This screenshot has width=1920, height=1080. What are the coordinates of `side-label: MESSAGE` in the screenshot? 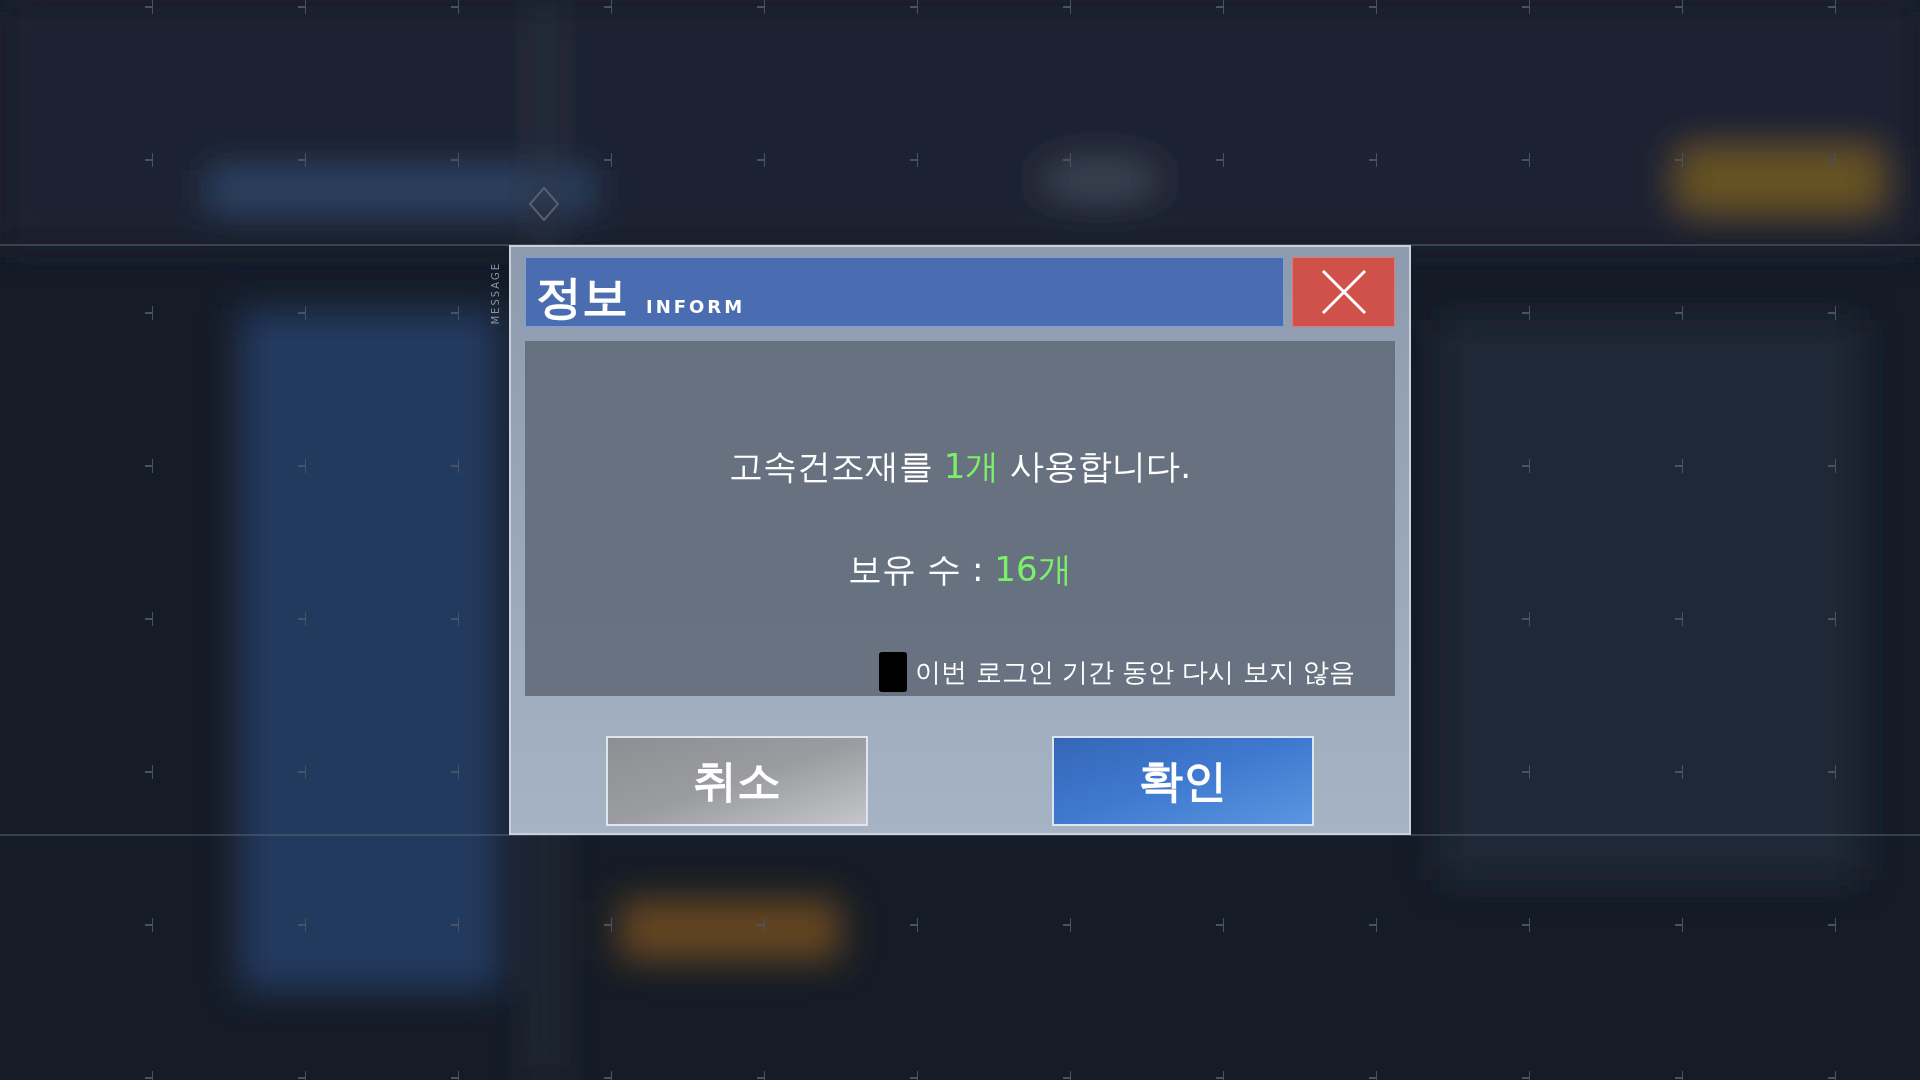 It's located at (495, 293).